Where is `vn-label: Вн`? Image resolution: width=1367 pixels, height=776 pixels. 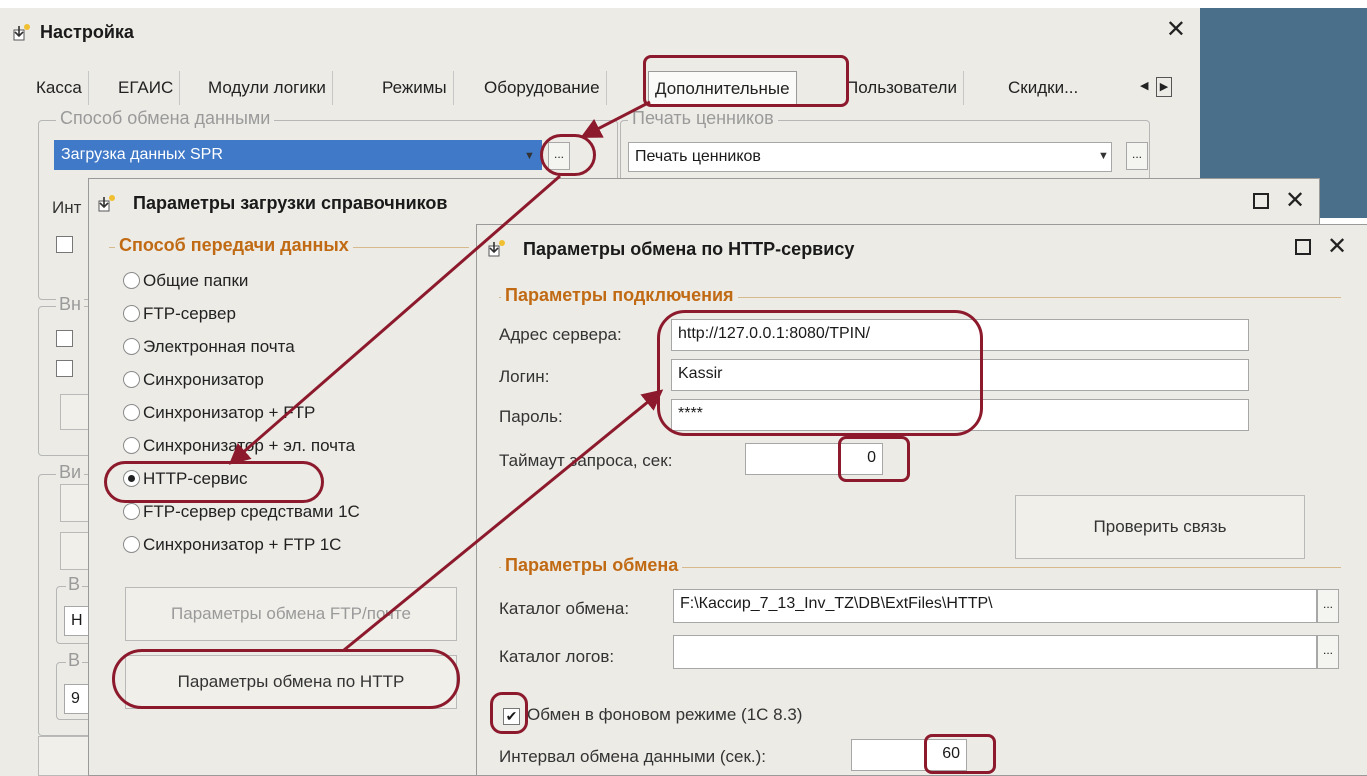 vn-label: Вн is located at coordinates (70, 304).